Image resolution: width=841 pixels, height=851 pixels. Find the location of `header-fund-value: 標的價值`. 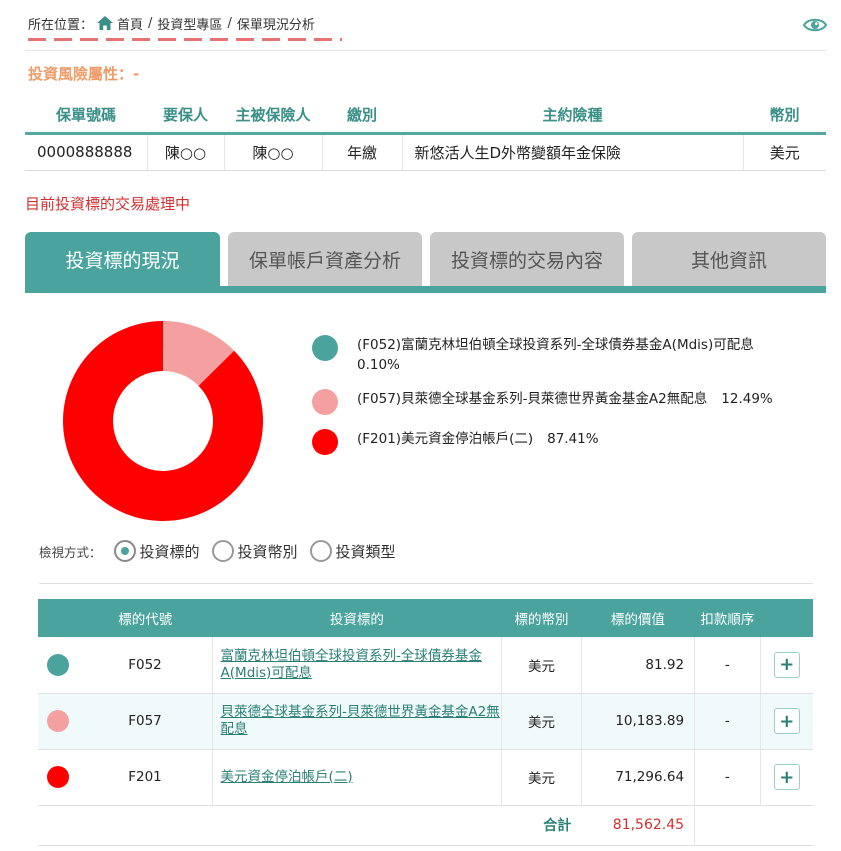

header-fund-value: 標的價值 is located at coordinates (638, 618).